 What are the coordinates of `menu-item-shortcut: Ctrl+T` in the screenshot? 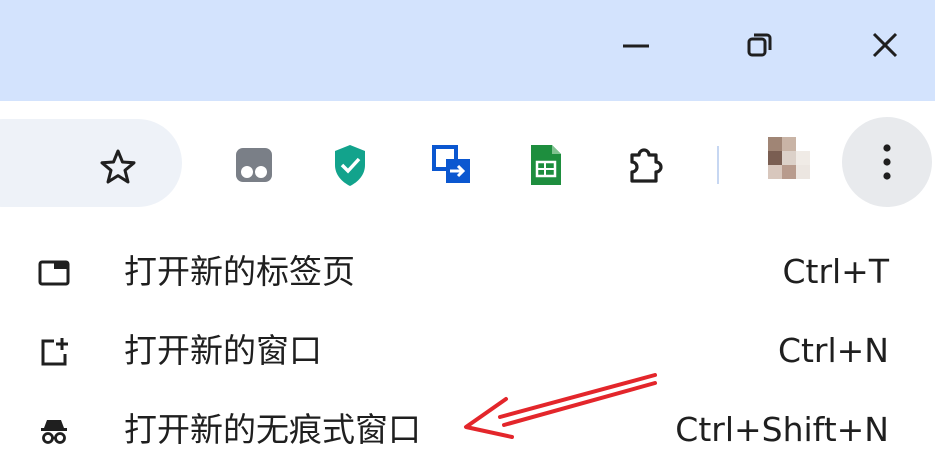 It's located at (835, 271).